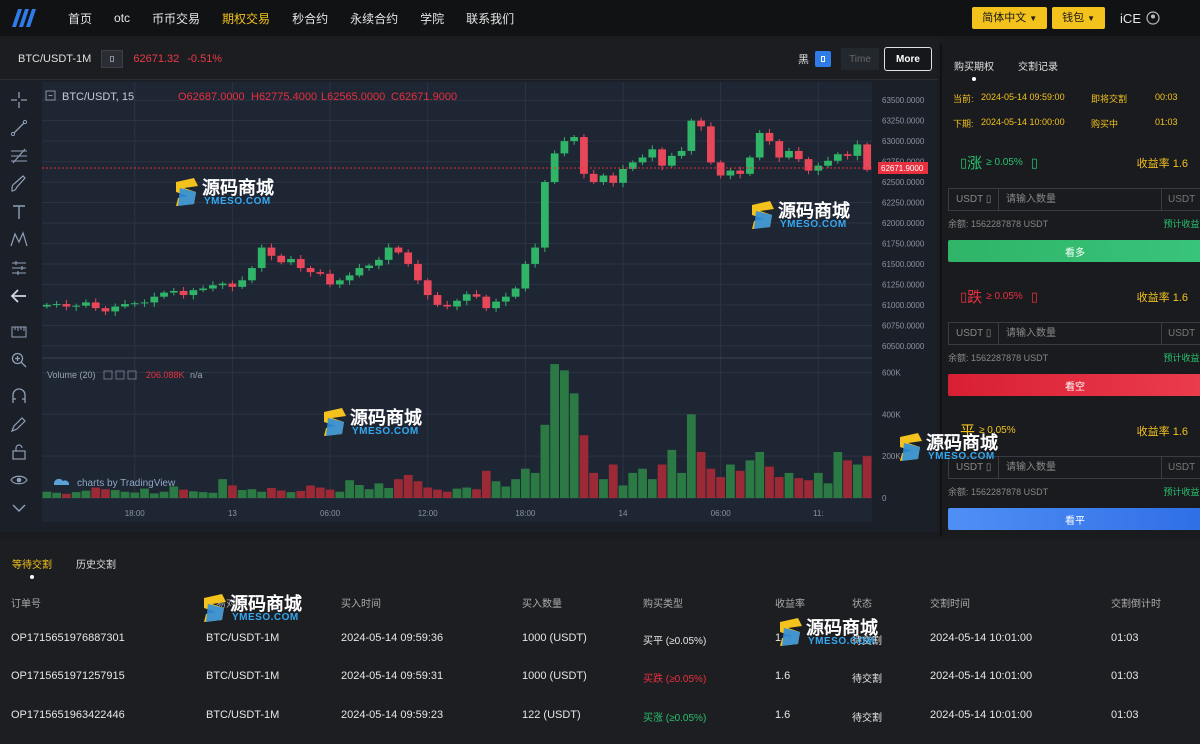  I want to click on user-icon, so click(1153, 18).